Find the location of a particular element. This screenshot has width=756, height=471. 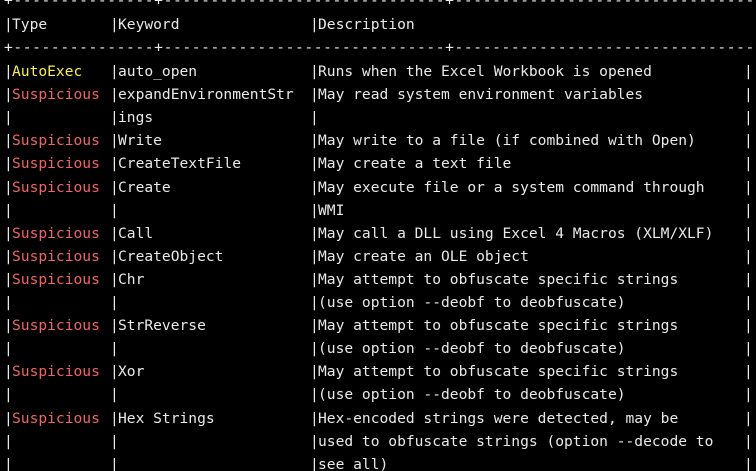

type-cell: AutoExec is located at coordinates (47, 71).